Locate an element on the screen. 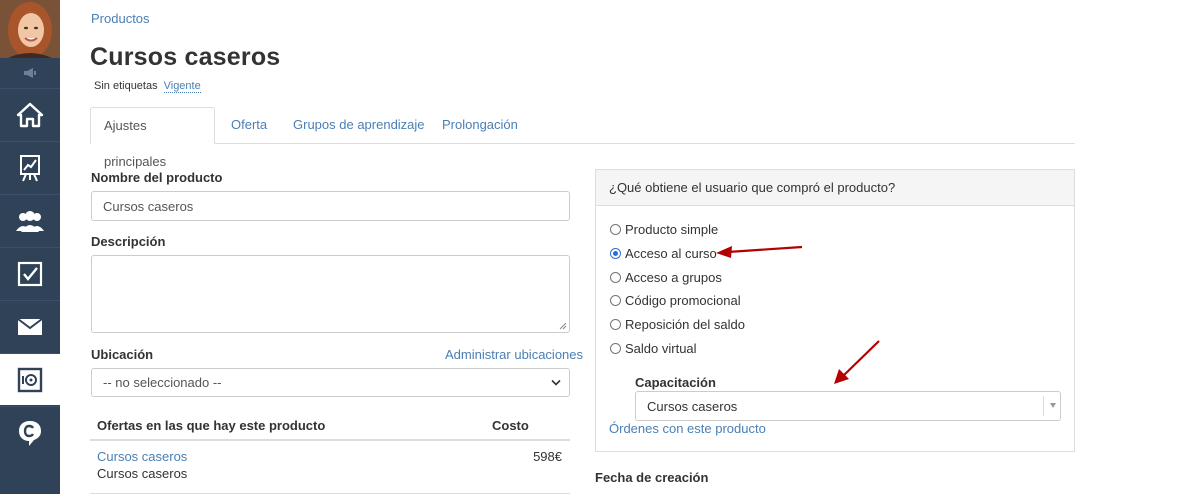 The image size is (1199, 494). capacitacion-label: Capacitación is located at coordinates (675, 382).